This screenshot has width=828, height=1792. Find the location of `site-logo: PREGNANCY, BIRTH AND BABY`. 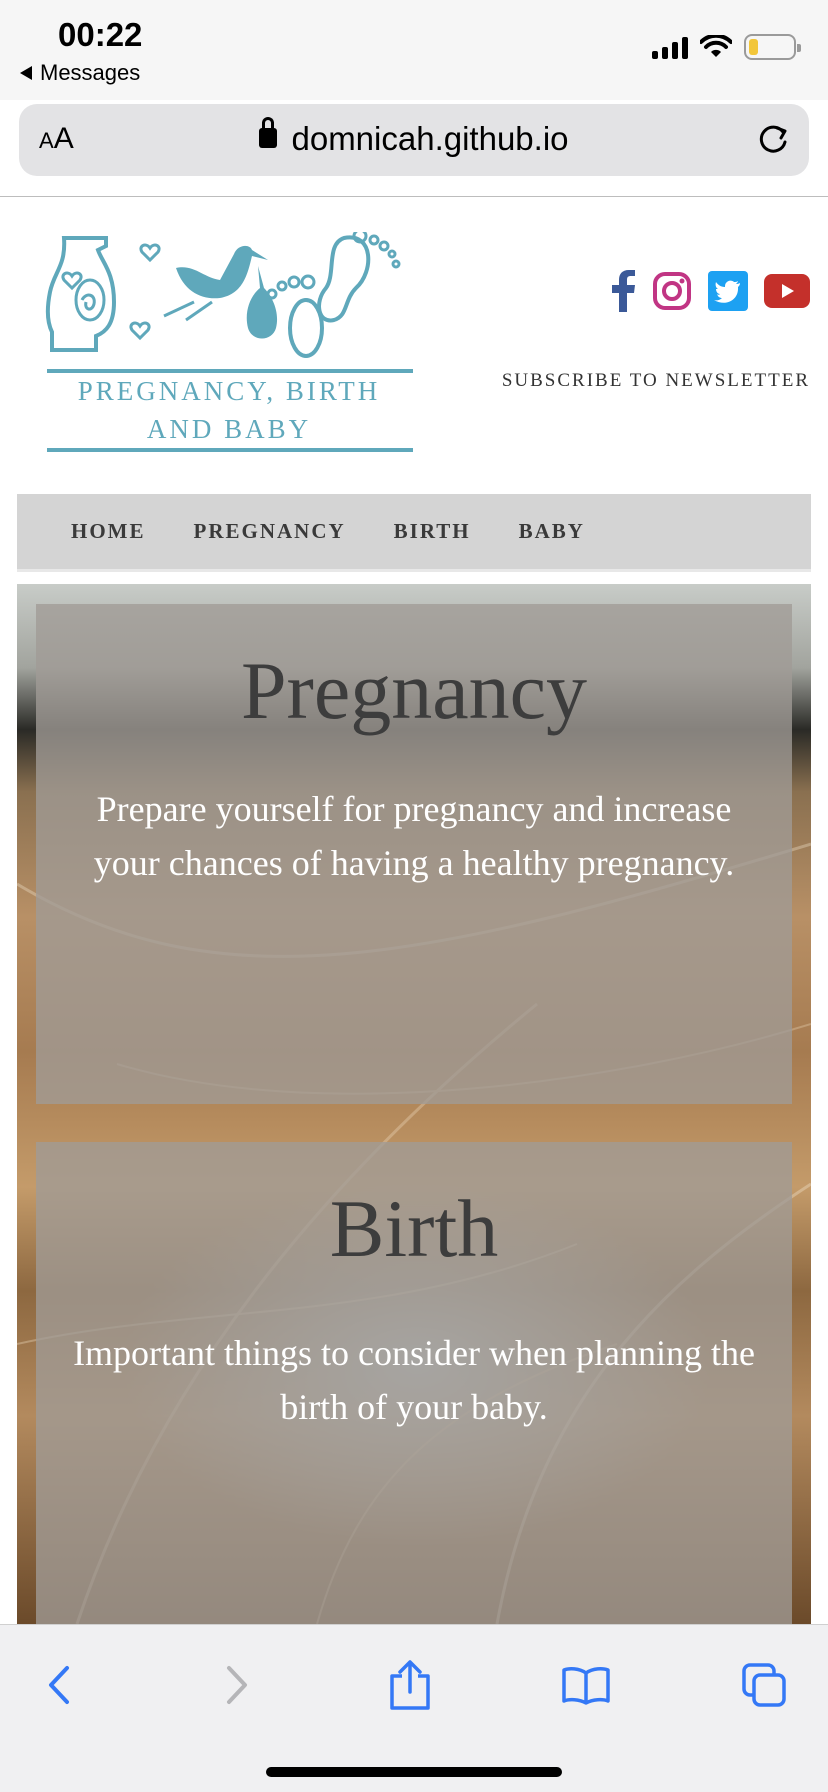

site-logo: PREGNANCY, BIRTH AND BABY is located at coordinates (229, 341).